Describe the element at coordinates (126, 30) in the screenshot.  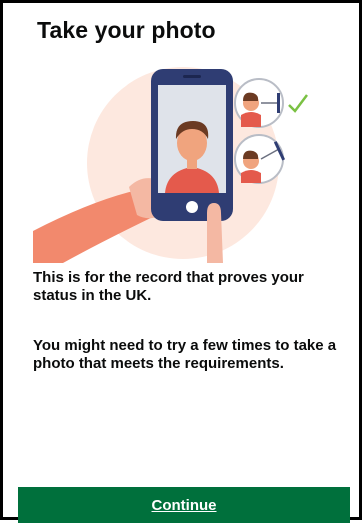
I see `page-title: Take your photo` at that location.